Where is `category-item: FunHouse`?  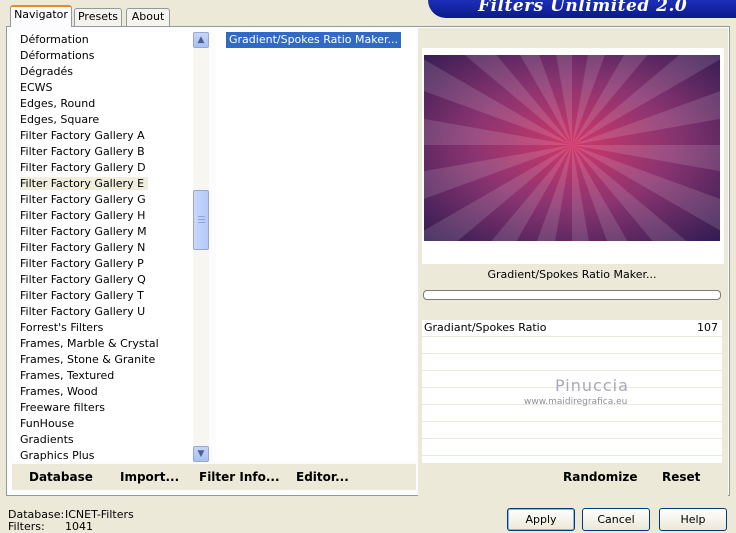 category-item: FunHouse is located at coordinates (104, 424).